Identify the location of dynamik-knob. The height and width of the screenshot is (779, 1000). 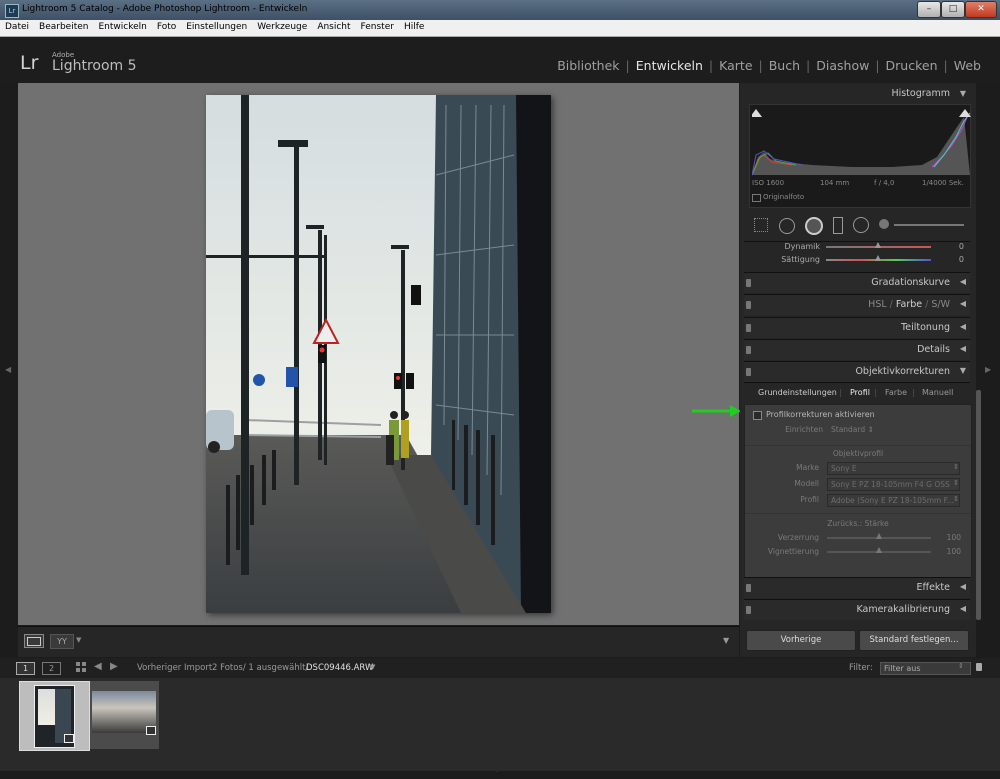
(878, 245).